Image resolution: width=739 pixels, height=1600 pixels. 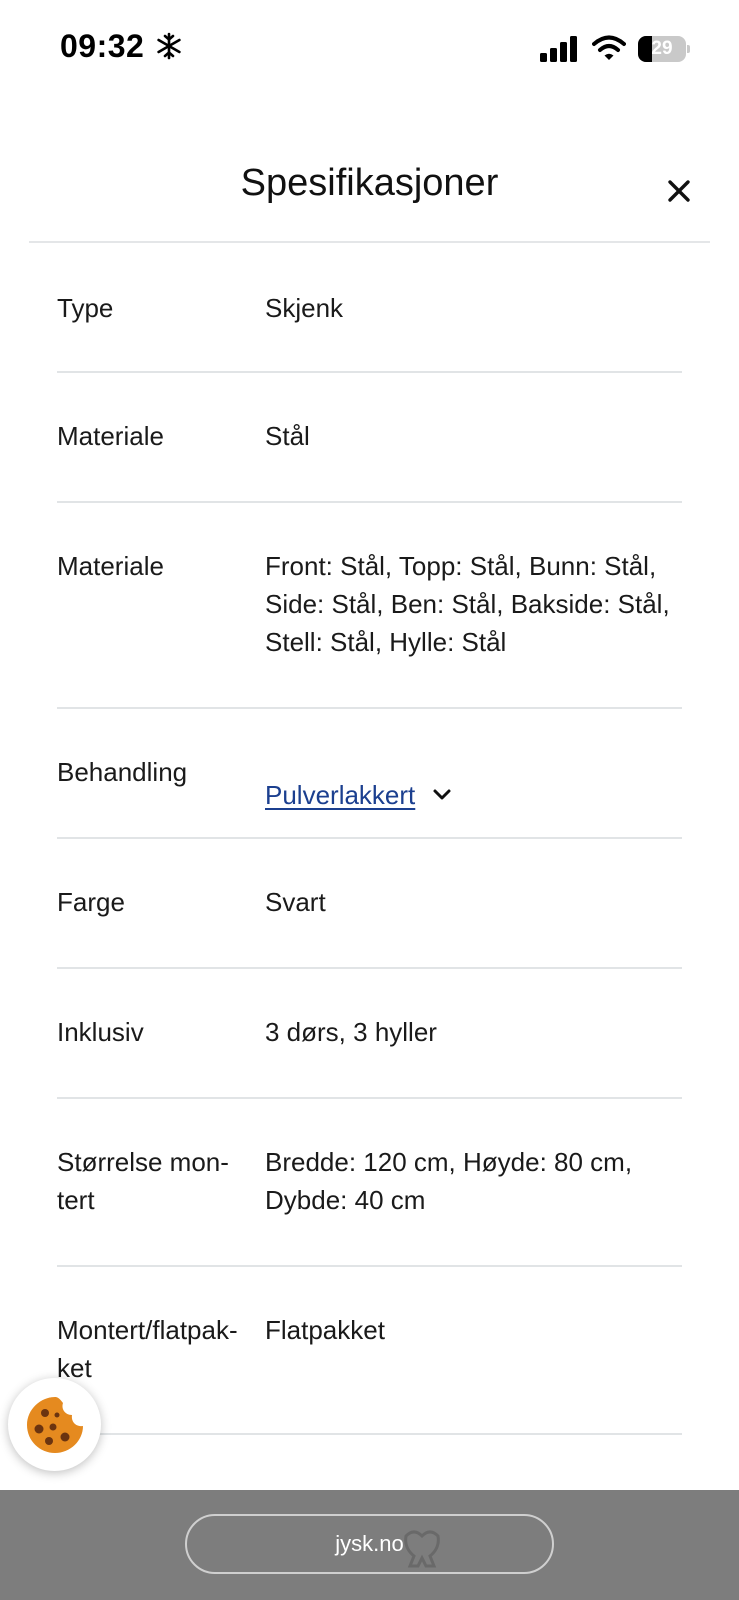 What do you see at coordinates (473, 795) in the screenshot?
I see `treatment-expander: Pulverlakkert` at bounding box center [473, 795].